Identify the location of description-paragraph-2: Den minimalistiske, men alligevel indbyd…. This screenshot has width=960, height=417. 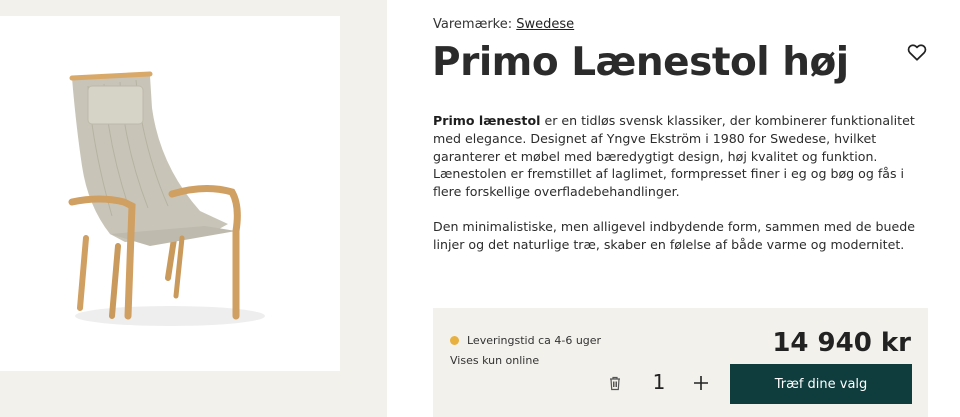
(674, 235).